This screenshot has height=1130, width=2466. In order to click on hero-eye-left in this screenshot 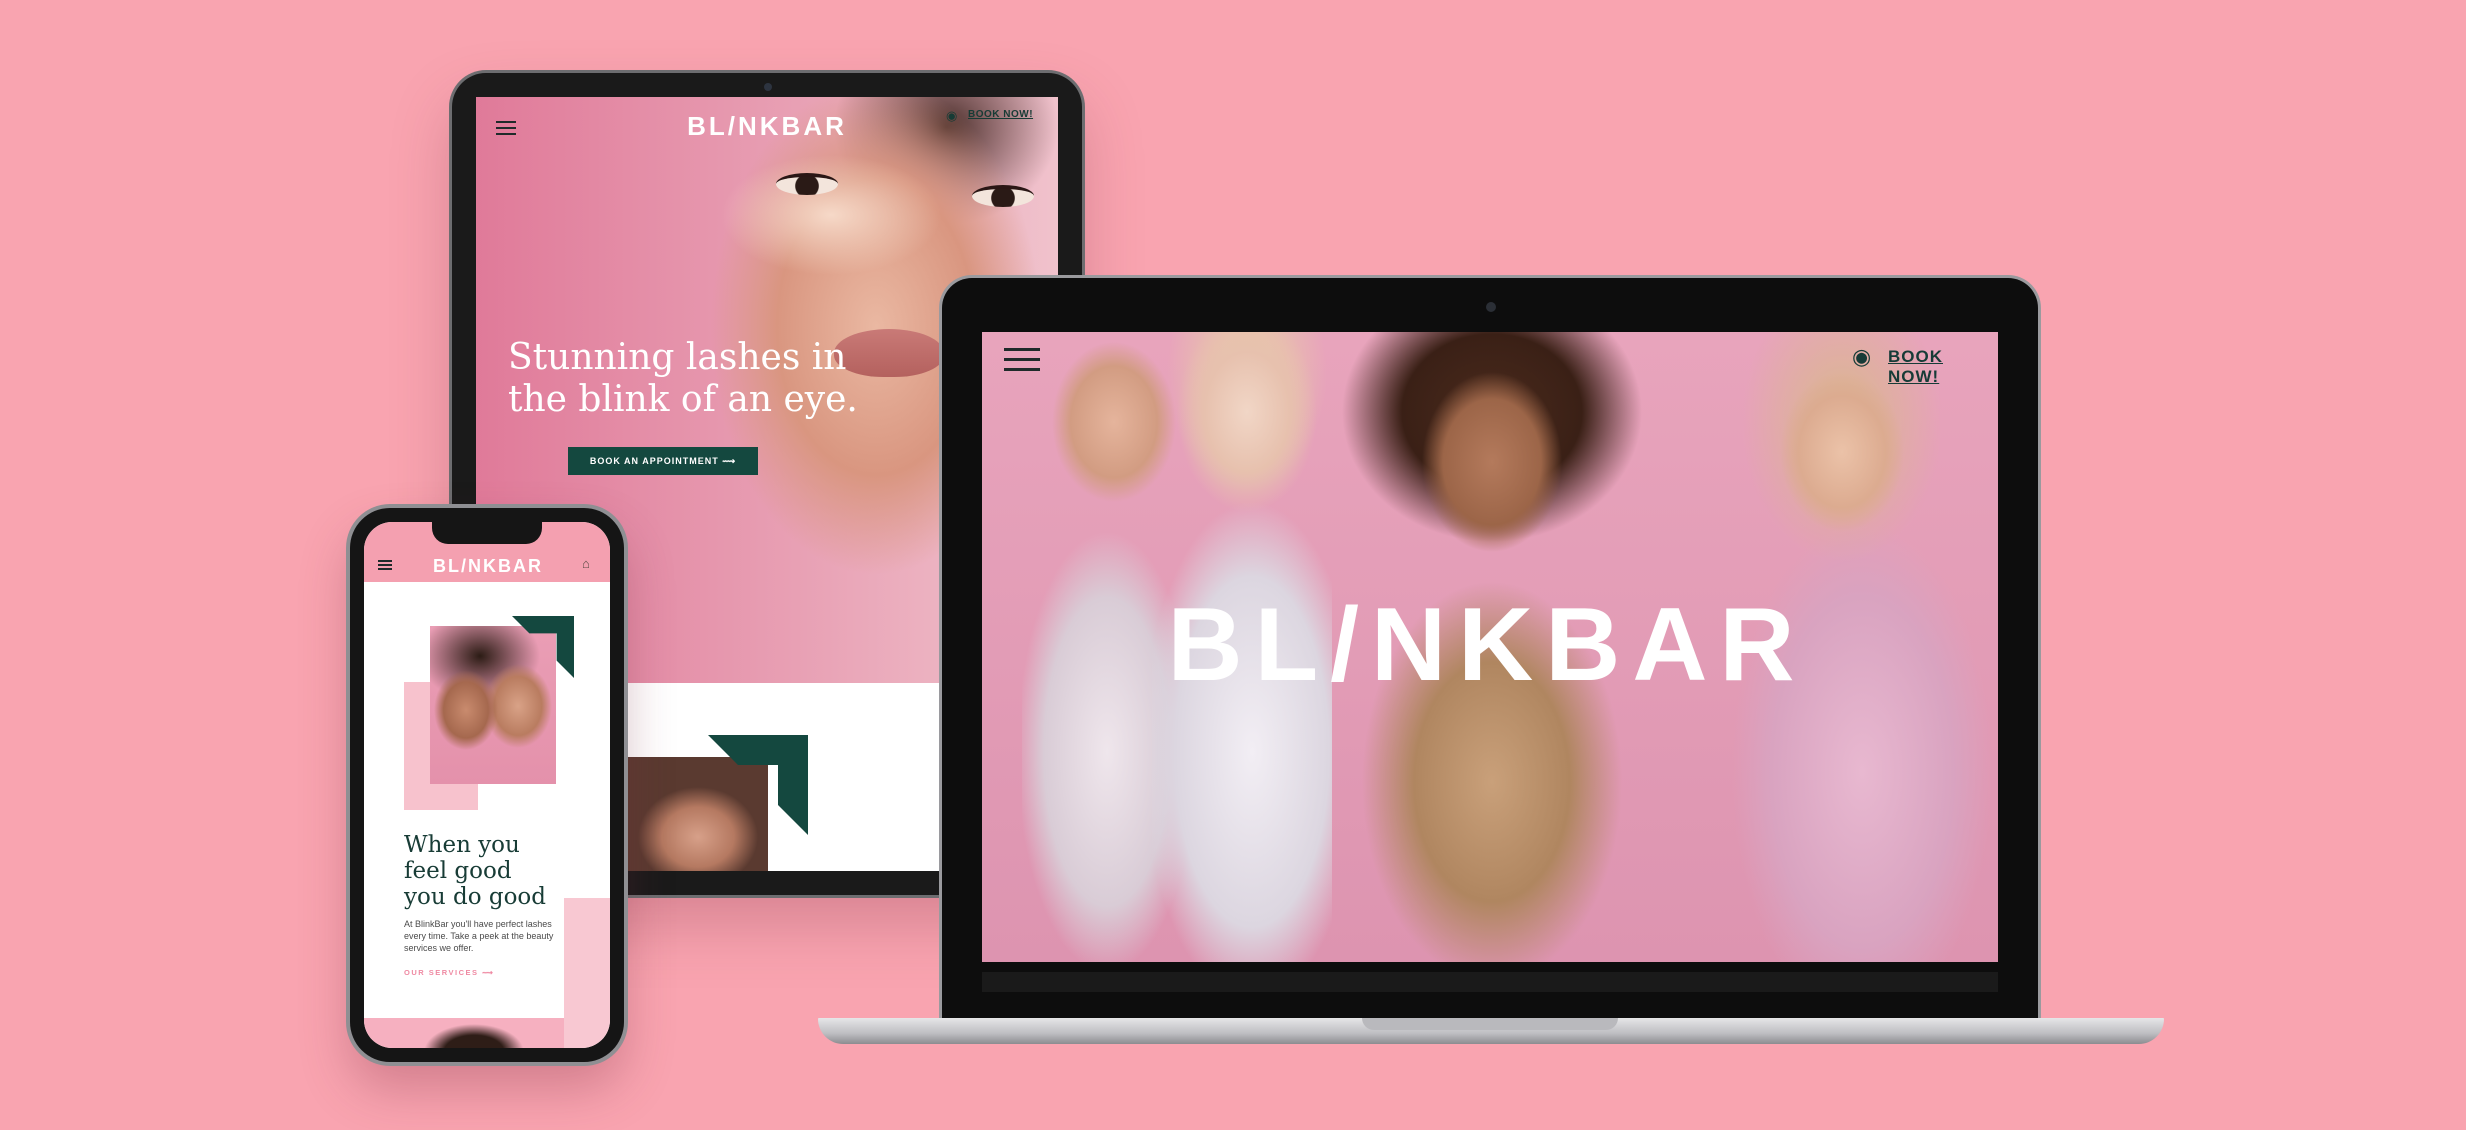, I will do `click(807, 184)`.